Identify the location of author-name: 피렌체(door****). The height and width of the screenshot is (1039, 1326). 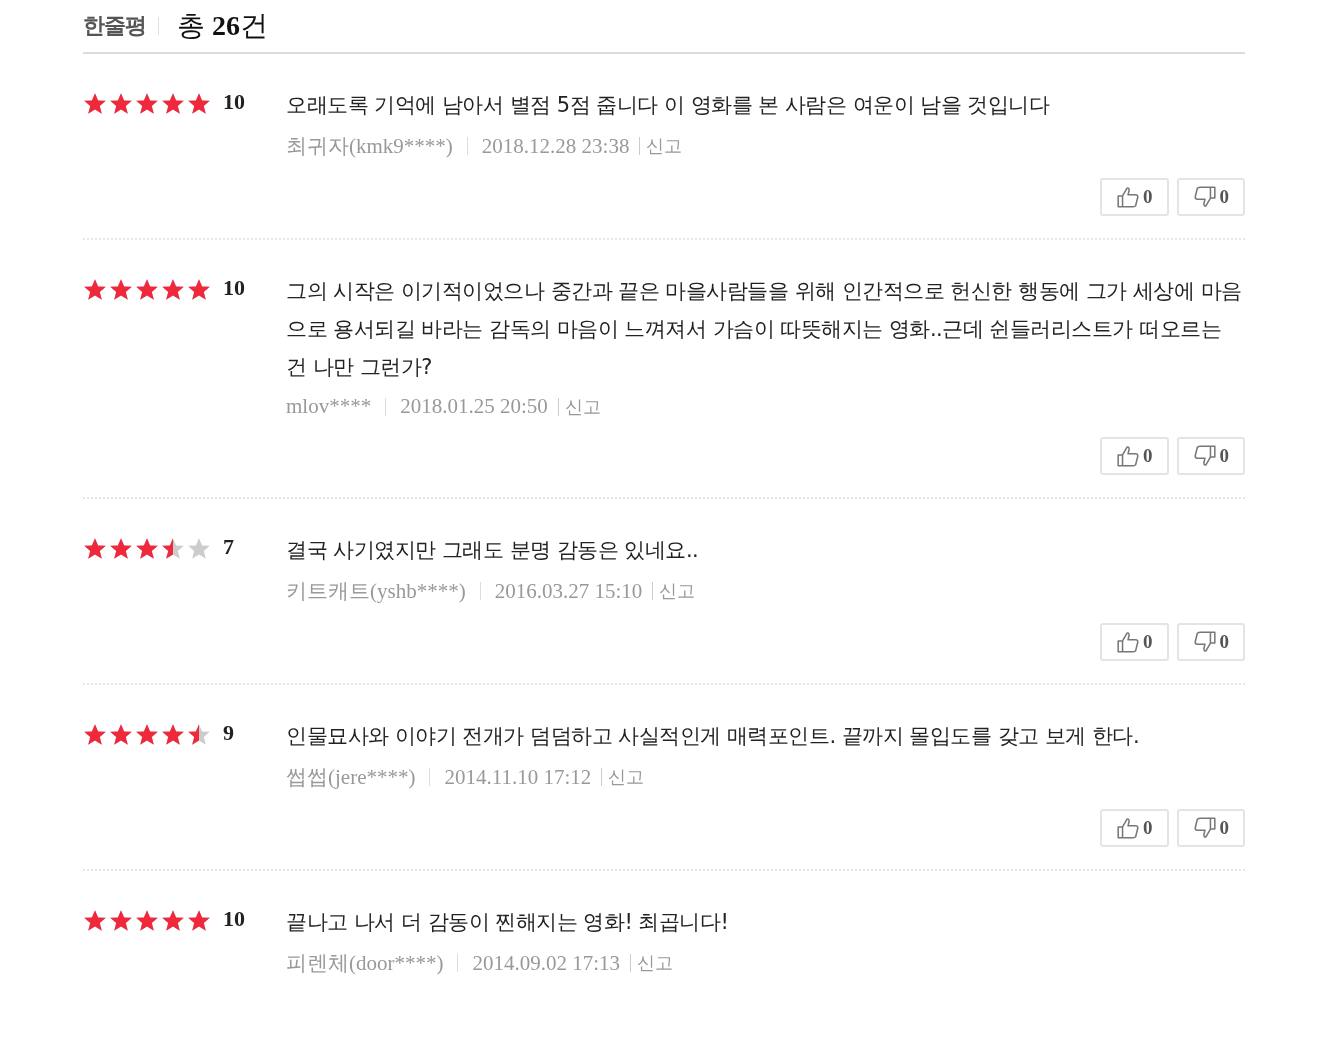
(365, 963).